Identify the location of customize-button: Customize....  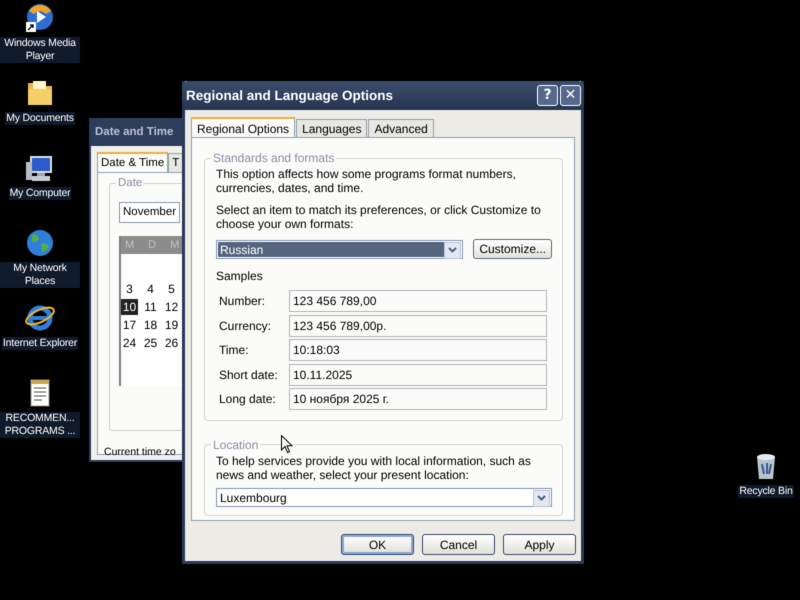
(512, 249).